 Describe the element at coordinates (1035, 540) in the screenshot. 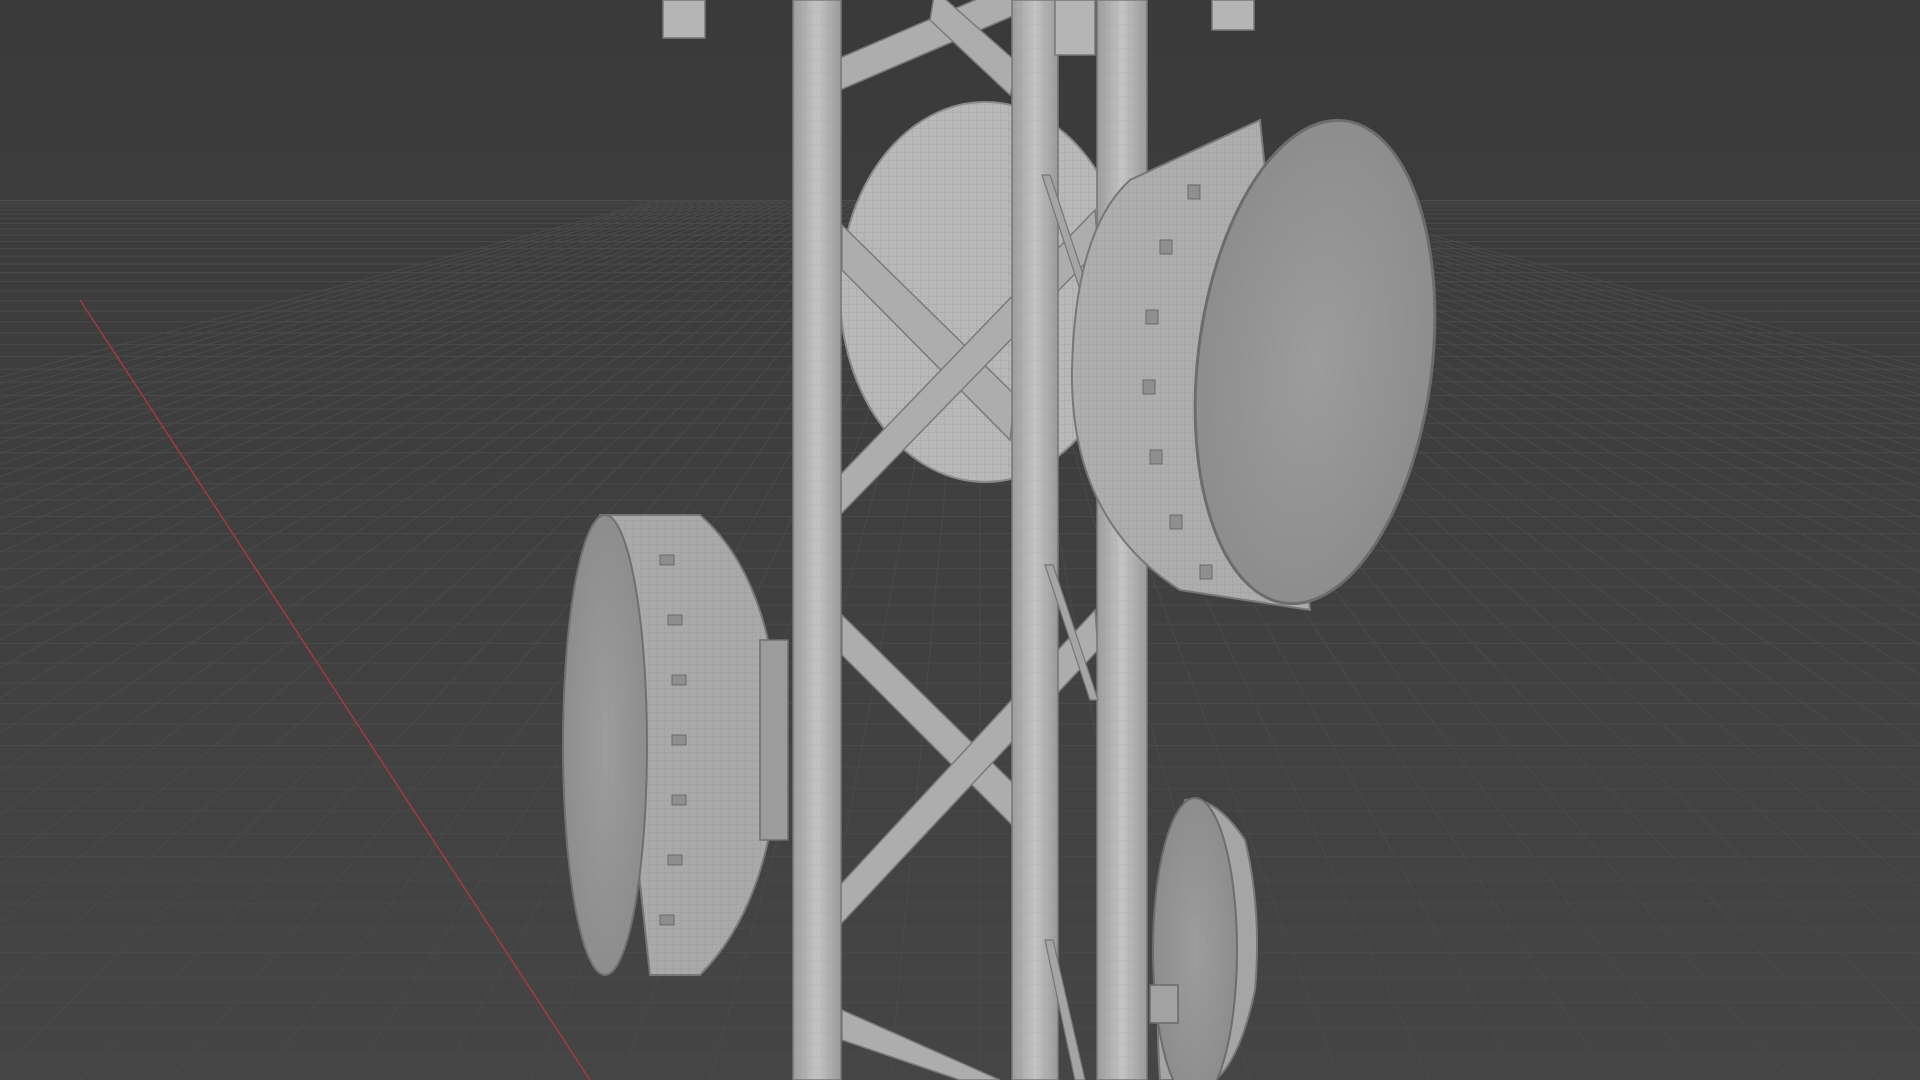

I see `tower-pole-middle` at that location.